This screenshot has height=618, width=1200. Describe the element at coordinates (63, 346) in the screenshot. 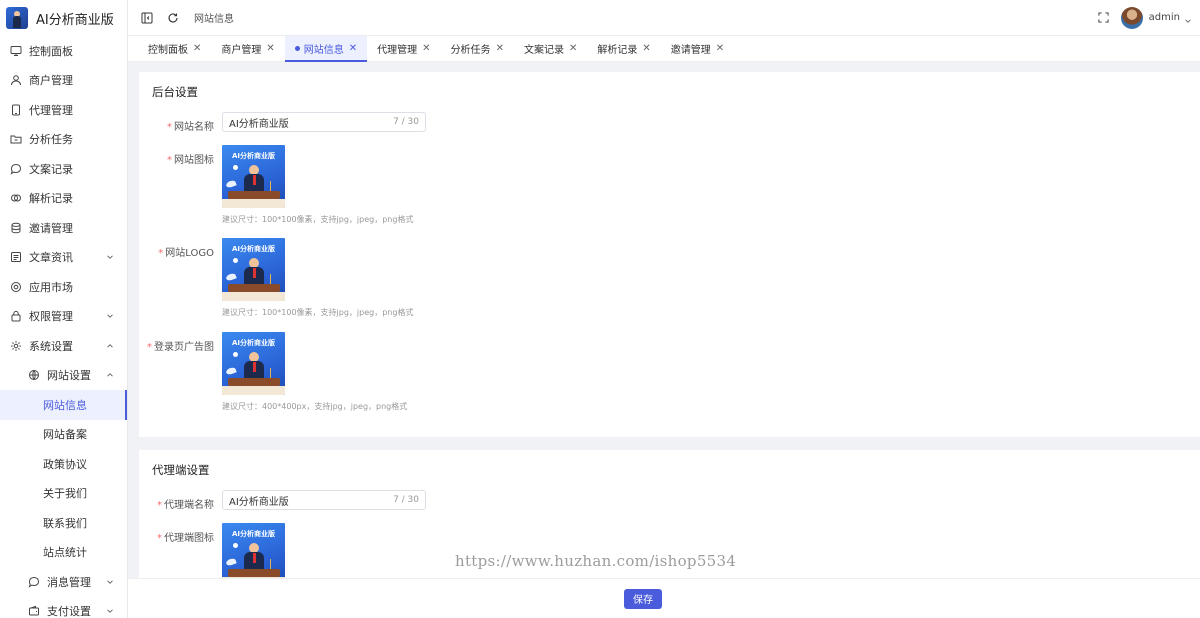

I see `sidebar-item-system-settings: 系统设置` at that location.